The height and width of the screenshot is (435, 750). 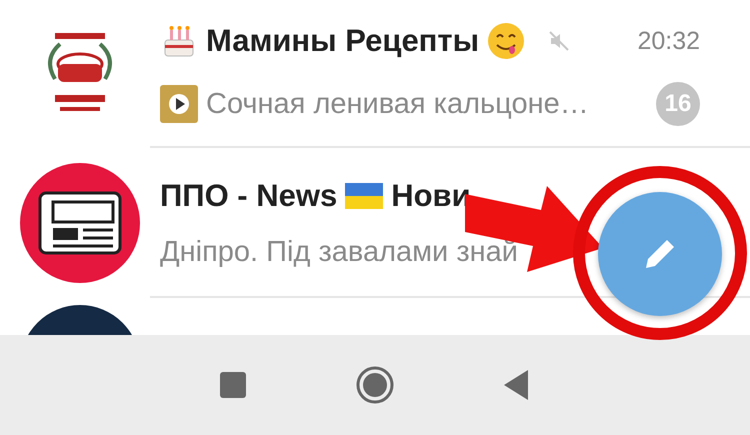 I want to click on muted-speaker-icon, so click(x=559, y=41).